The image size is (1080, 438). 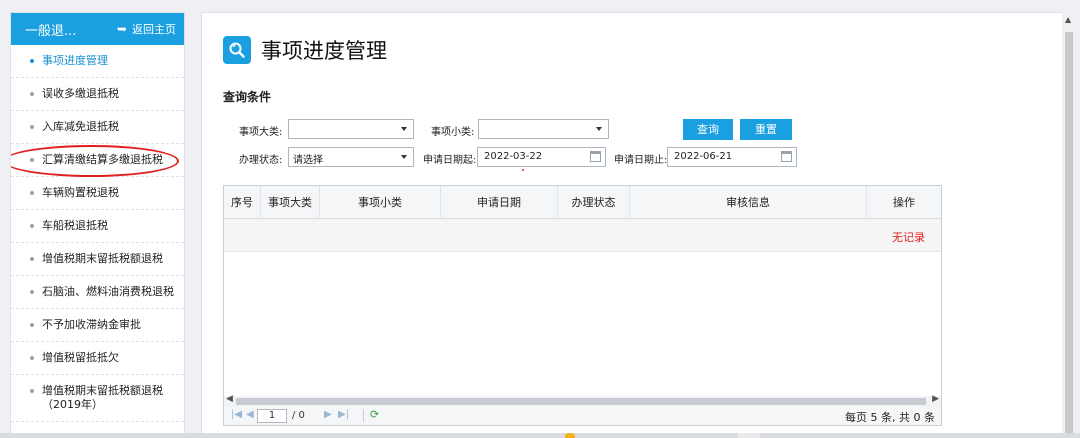 What do you see at coordinates (582, 235) in the screenshot?
I see `empty-row: 无记录` at bounding box center [582, 235].